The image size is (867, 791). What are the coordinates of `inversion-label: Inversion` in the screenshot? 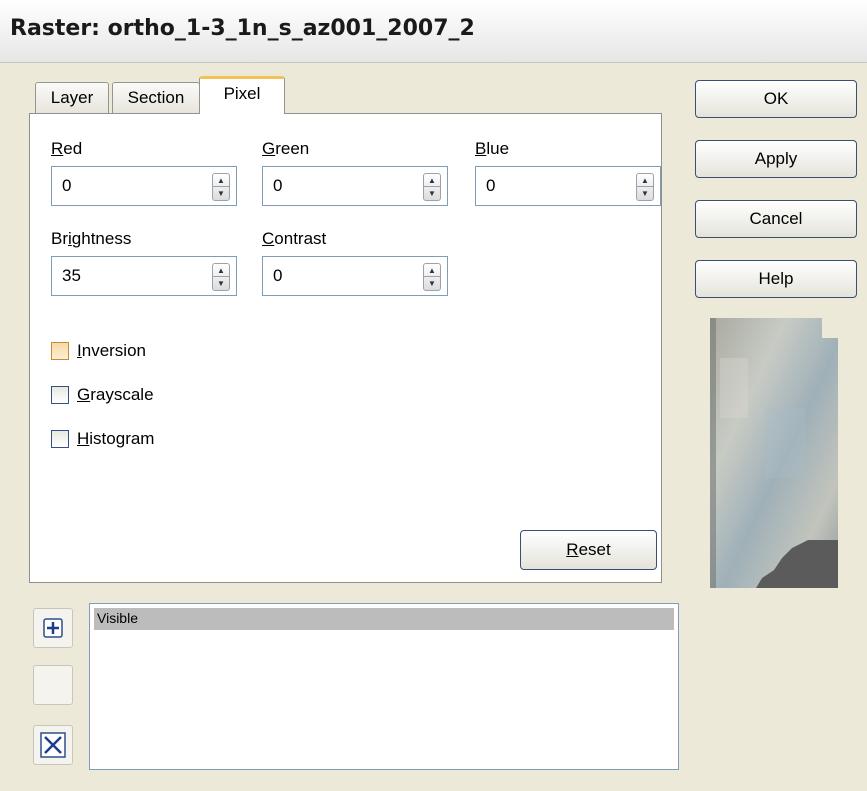 It's located at (111, 351).